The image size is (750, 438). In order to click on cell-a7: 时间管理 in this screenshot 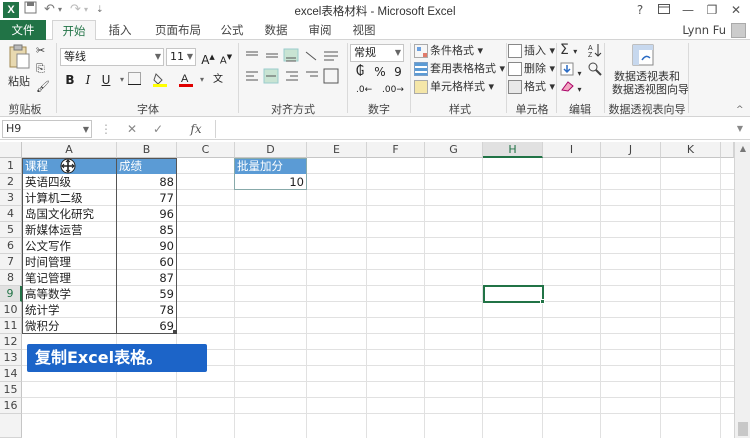, I will do `click(69, 262)`.